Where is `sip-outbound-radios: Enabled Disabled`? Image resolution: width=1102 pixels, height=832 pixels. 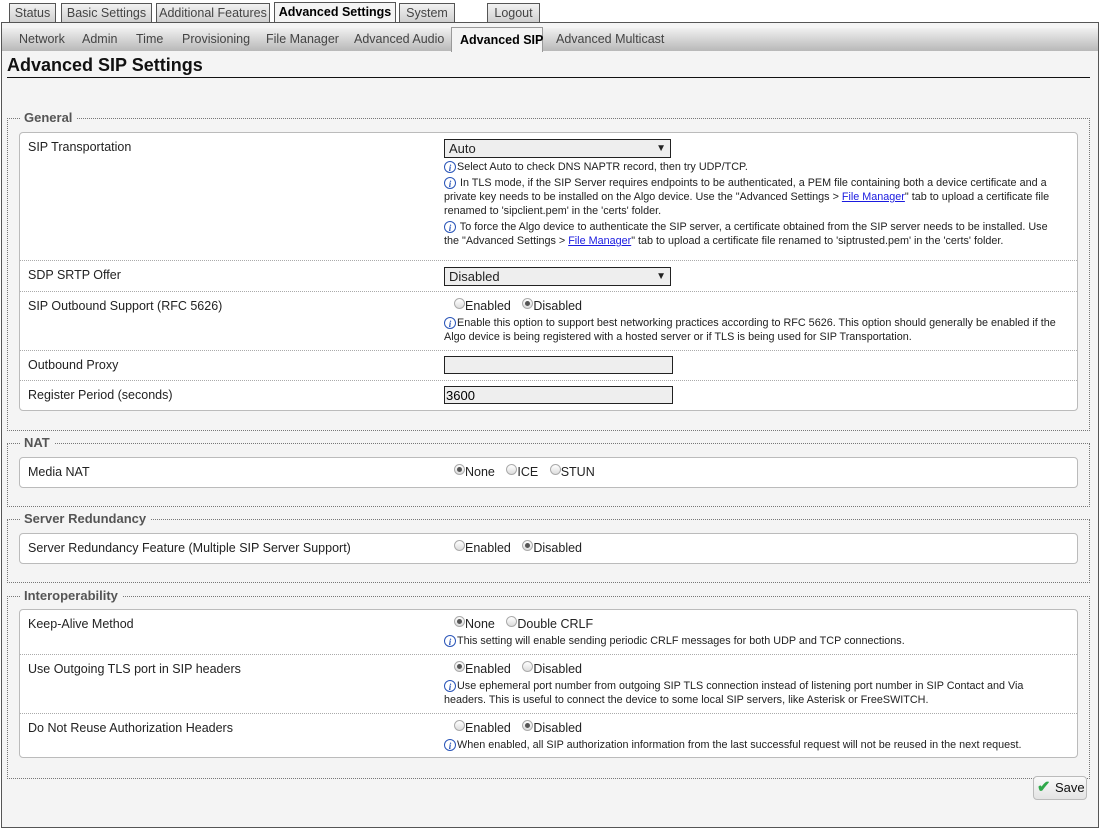
sip-outbound-radios: Enabled Disabled is located at coordinates (754, 306).